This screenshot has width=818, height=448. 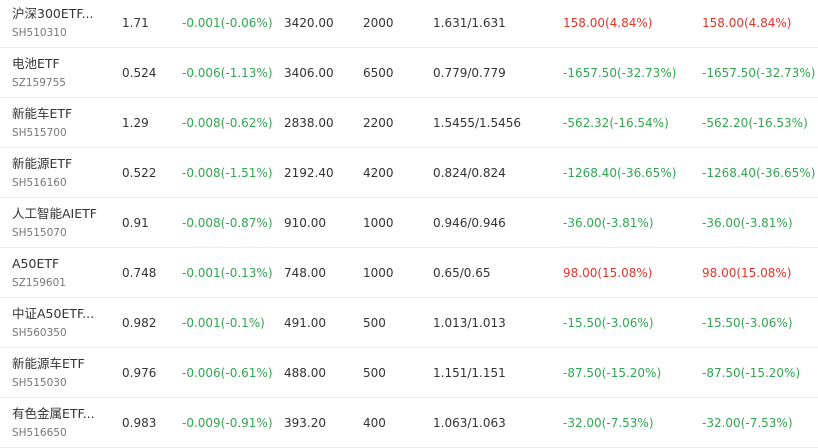 I want to click on price-cell: 1.71, so click(x=135, y=22).